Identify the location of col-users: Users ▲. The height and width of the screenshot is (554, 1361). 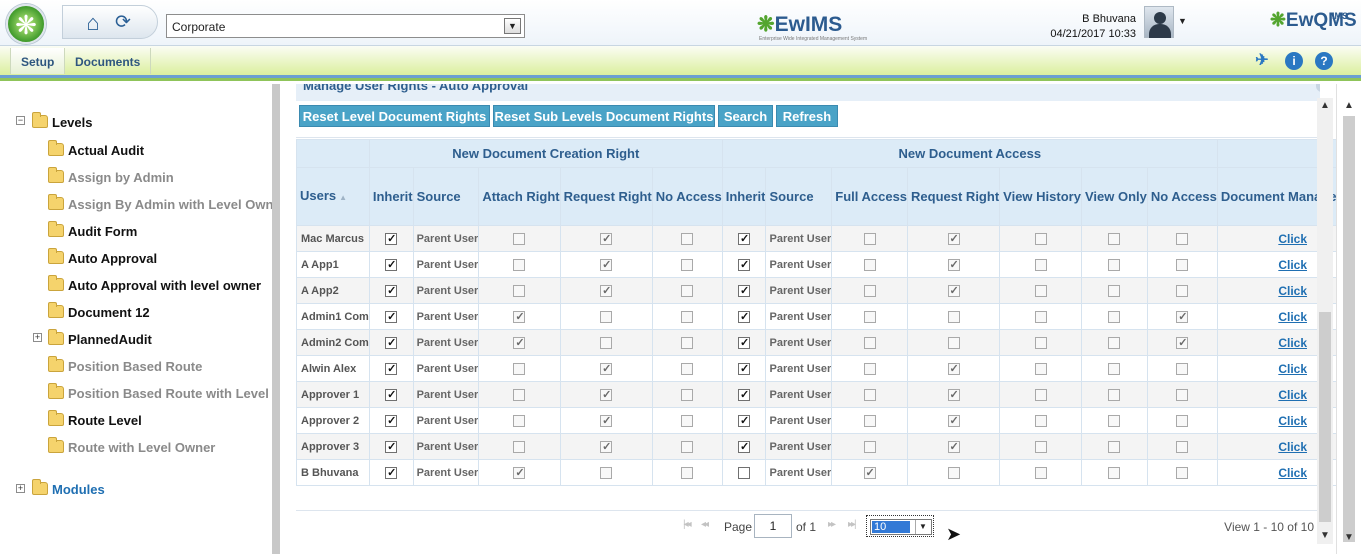
(333, 196).